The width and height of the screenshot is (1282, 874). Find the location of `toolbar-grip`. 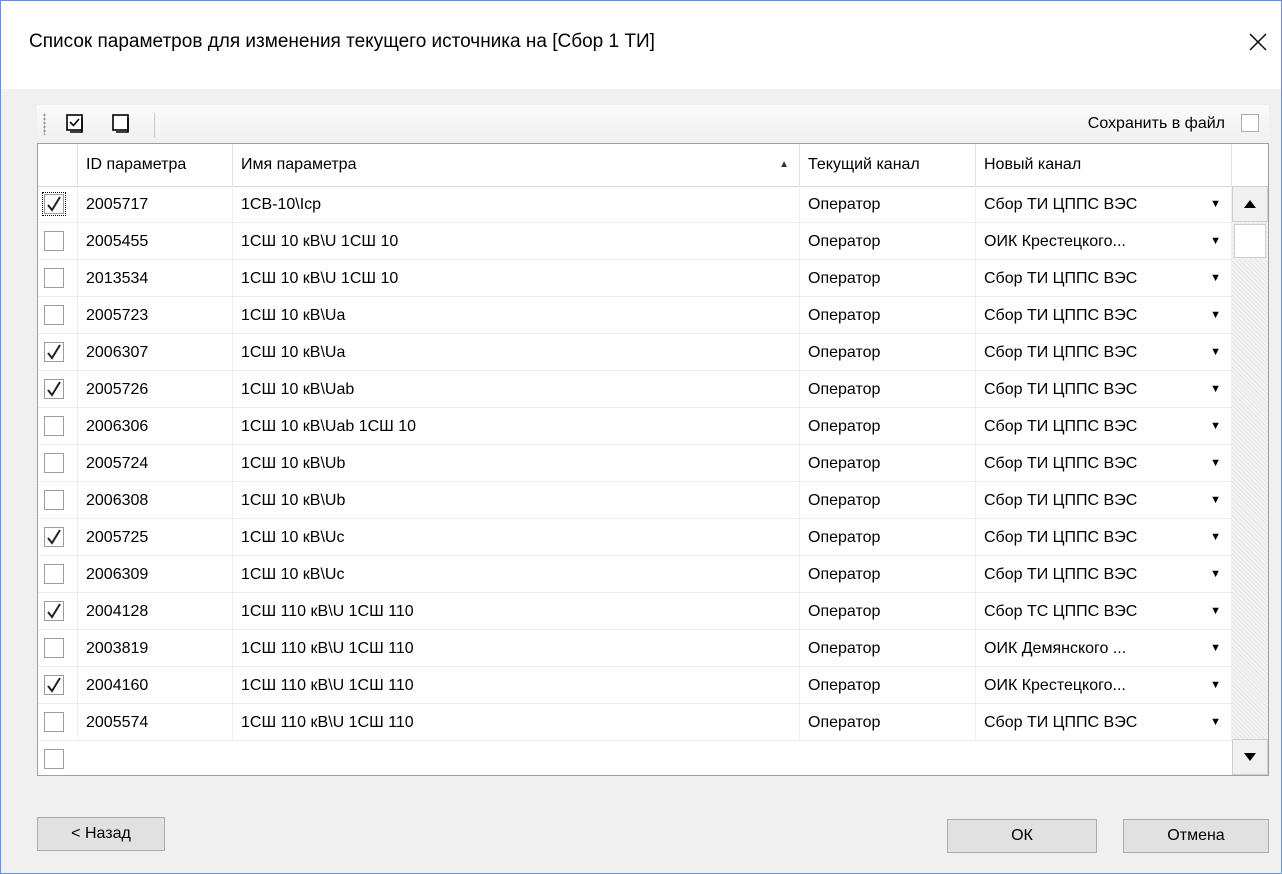

toolbar-grip is located at coordinates (44, 124).